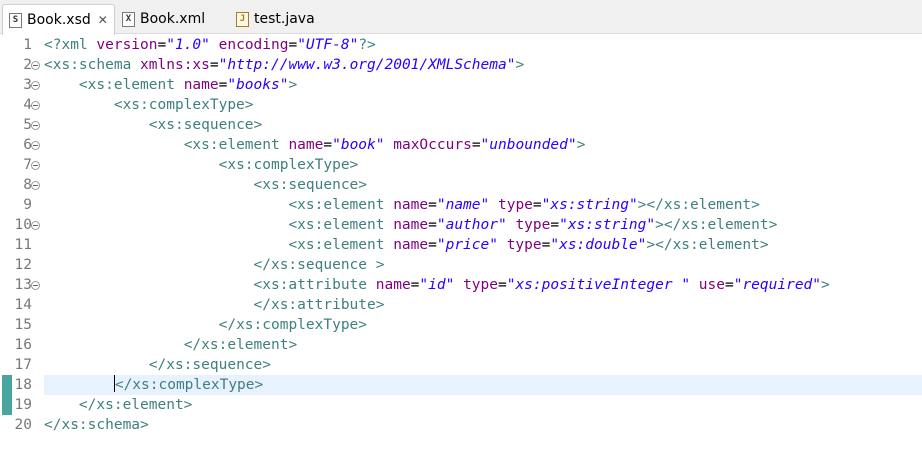 The height and width of the screenshot is (469, 922). What do you see at coordinates (135, 405) in the screenshot?
I see `xml-tag: </xs:element>` at bounding box center [135, 405].